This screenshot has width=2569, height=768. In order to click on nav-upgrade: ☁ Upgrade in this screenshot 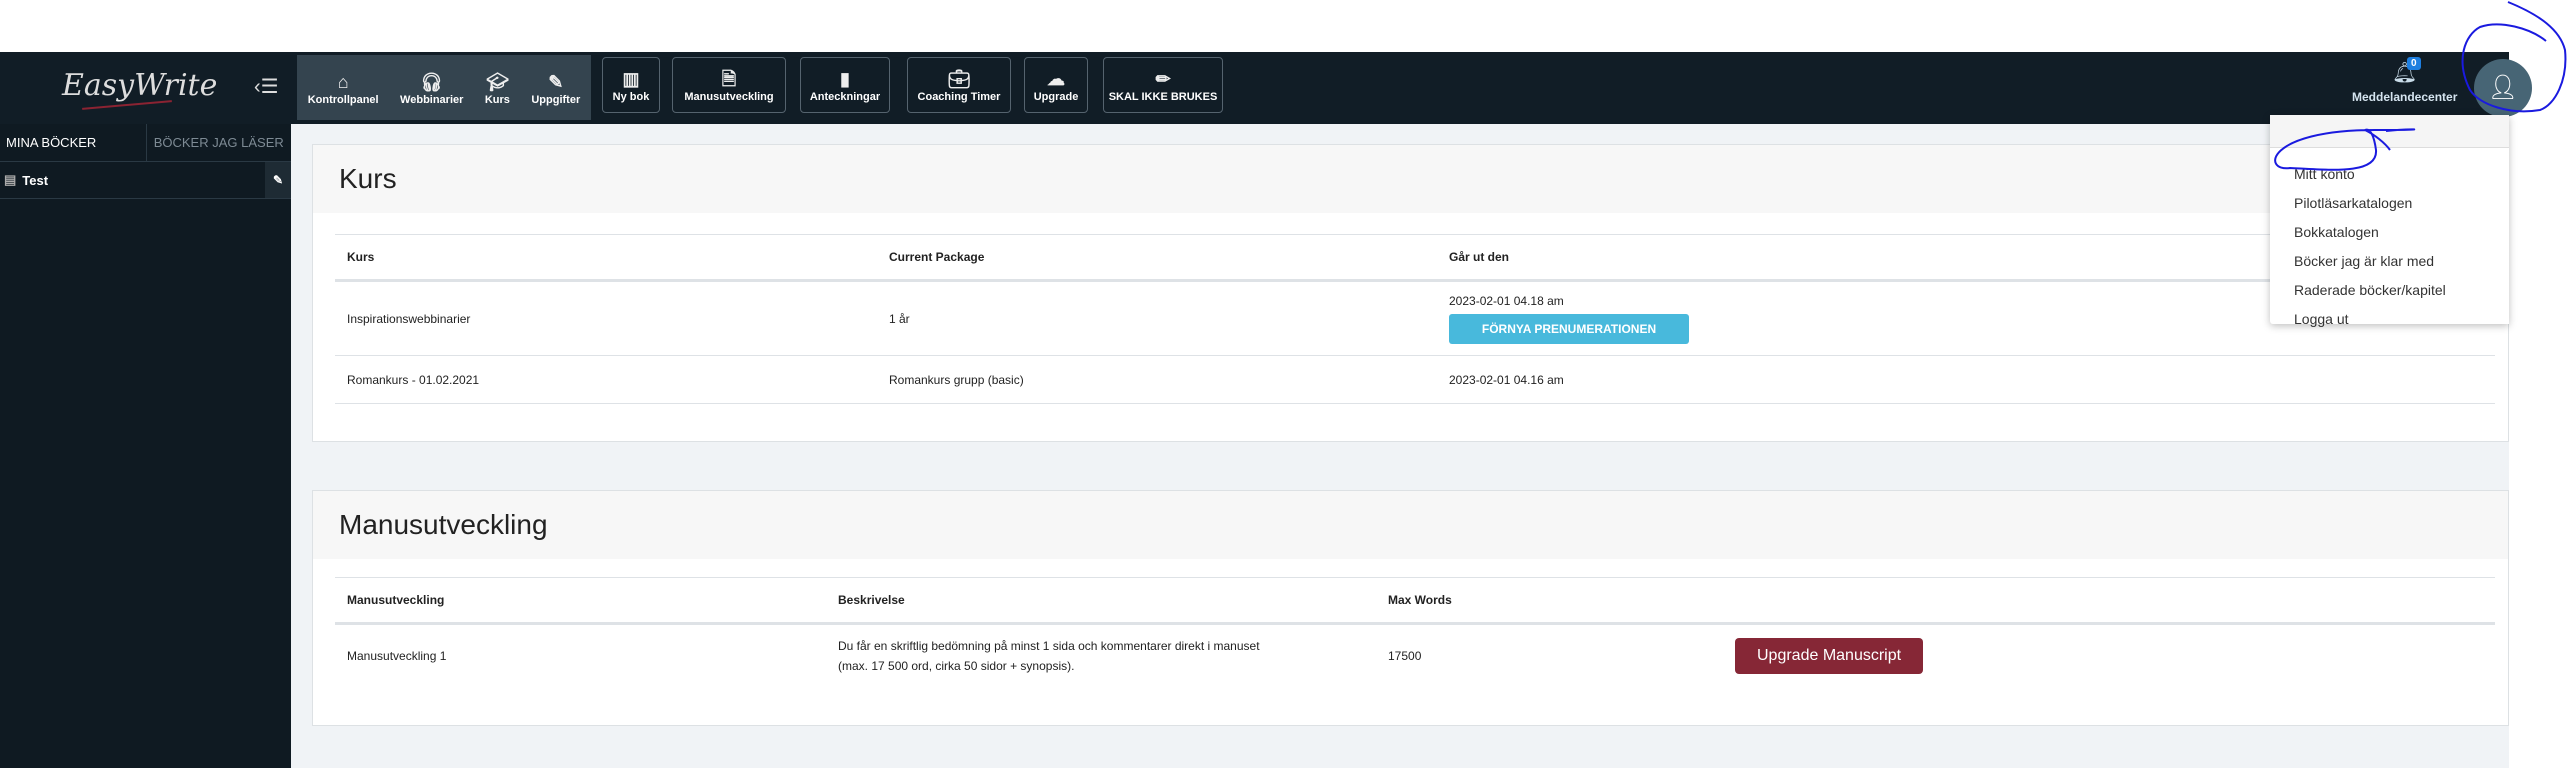, I will do `click(1056, 85)`.